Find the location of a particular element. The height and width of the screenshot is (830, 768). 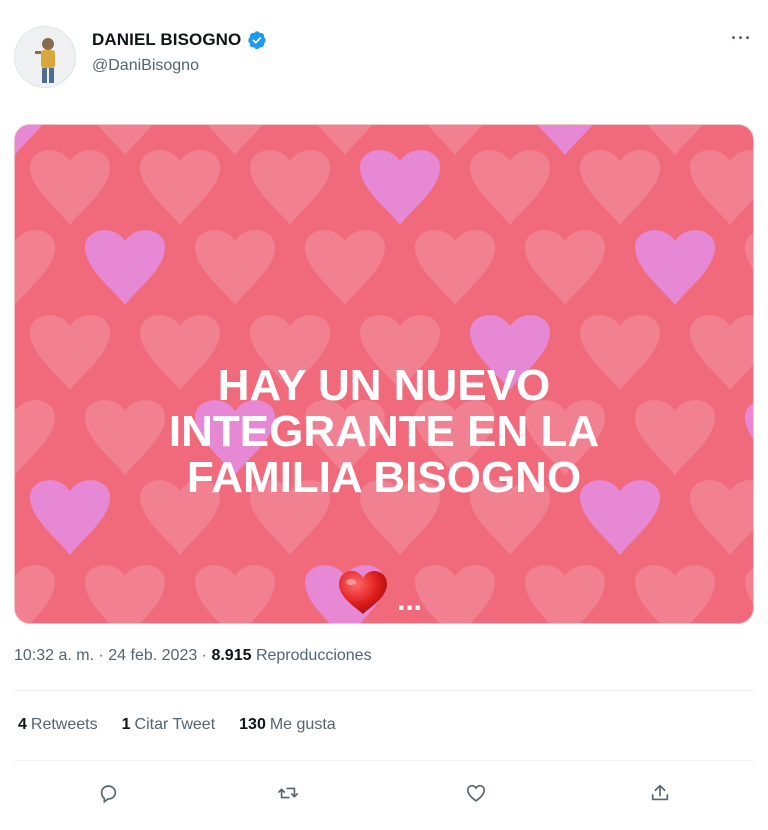

headline-line: FAMILIA BISOGNO is located at coordinates (384, 477).